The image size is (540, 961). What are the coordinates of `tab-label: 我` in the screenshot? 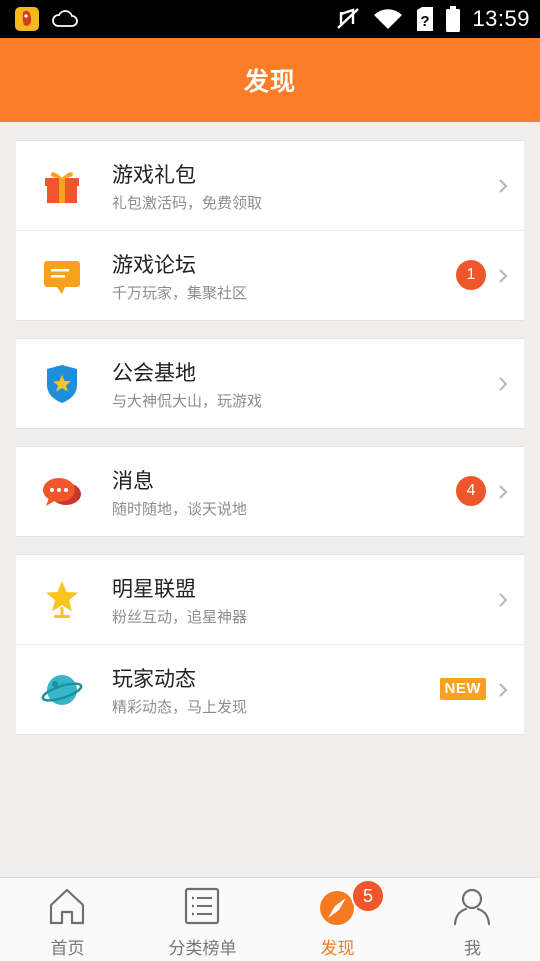 It's located at (472, 949).